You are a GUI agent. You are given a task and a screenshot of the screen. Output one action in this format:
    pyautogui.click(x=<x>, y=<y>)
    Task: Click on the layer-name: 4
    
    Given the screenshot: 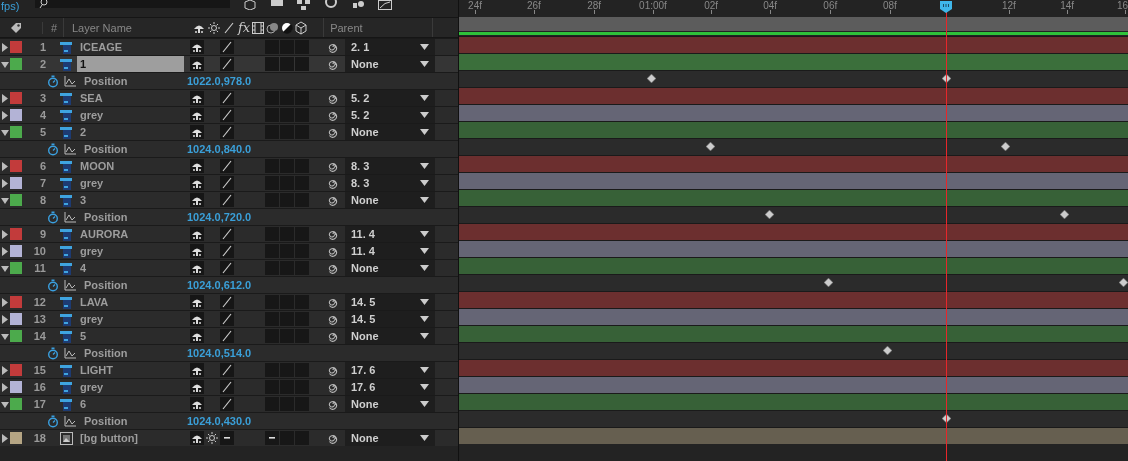 What is the action you would take?
    pyautogui.click(x=130, y=268)
    